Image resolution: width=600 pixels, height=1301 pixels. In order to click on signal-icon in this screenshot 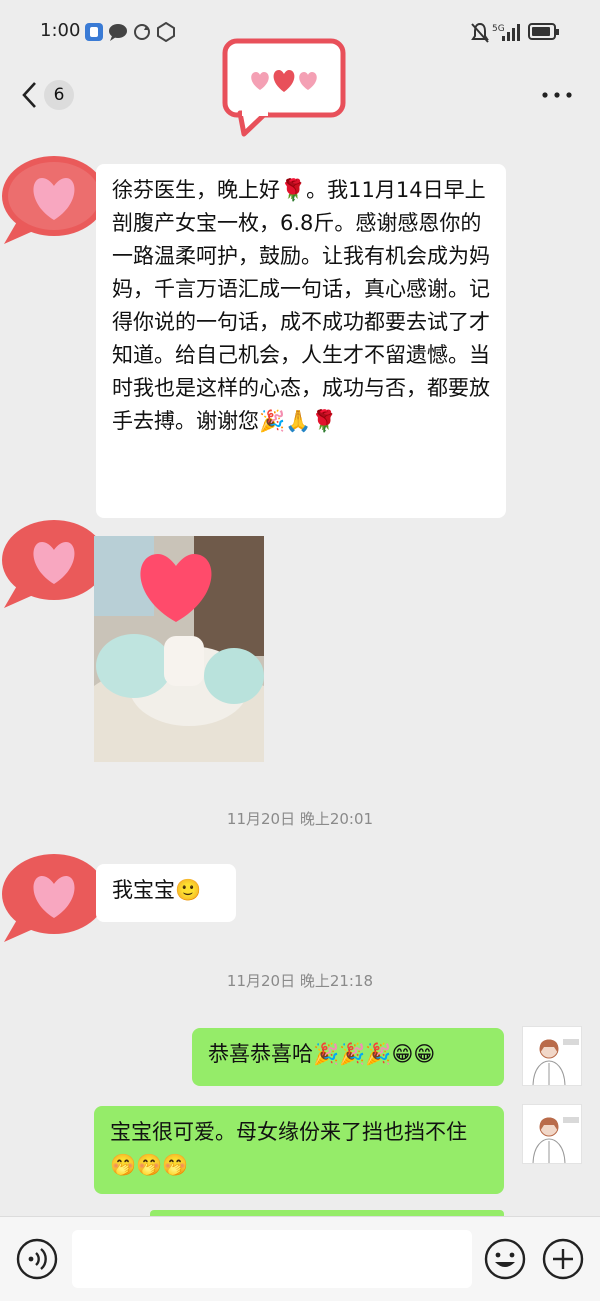, I will do `click(511, 32)`.